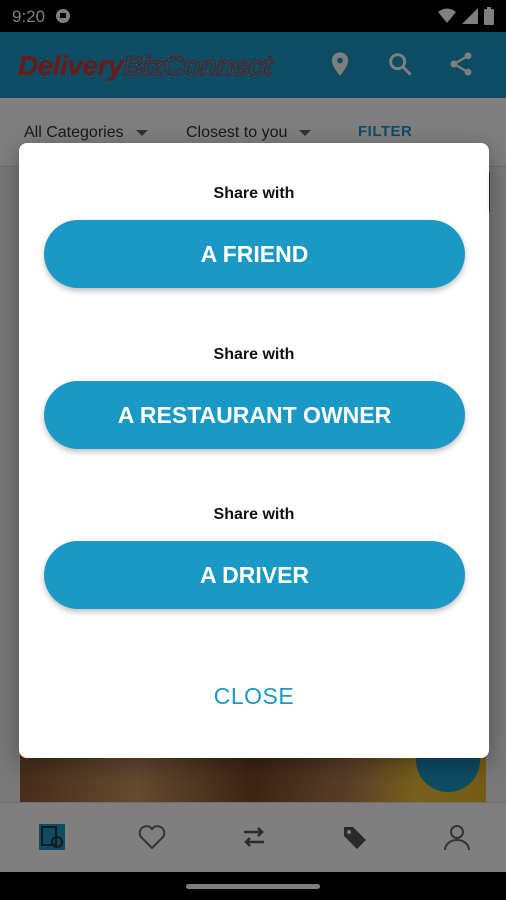  I want to click on share-restaurant-owner-button: A RESTAURANT OWNER, so click(254, 415).